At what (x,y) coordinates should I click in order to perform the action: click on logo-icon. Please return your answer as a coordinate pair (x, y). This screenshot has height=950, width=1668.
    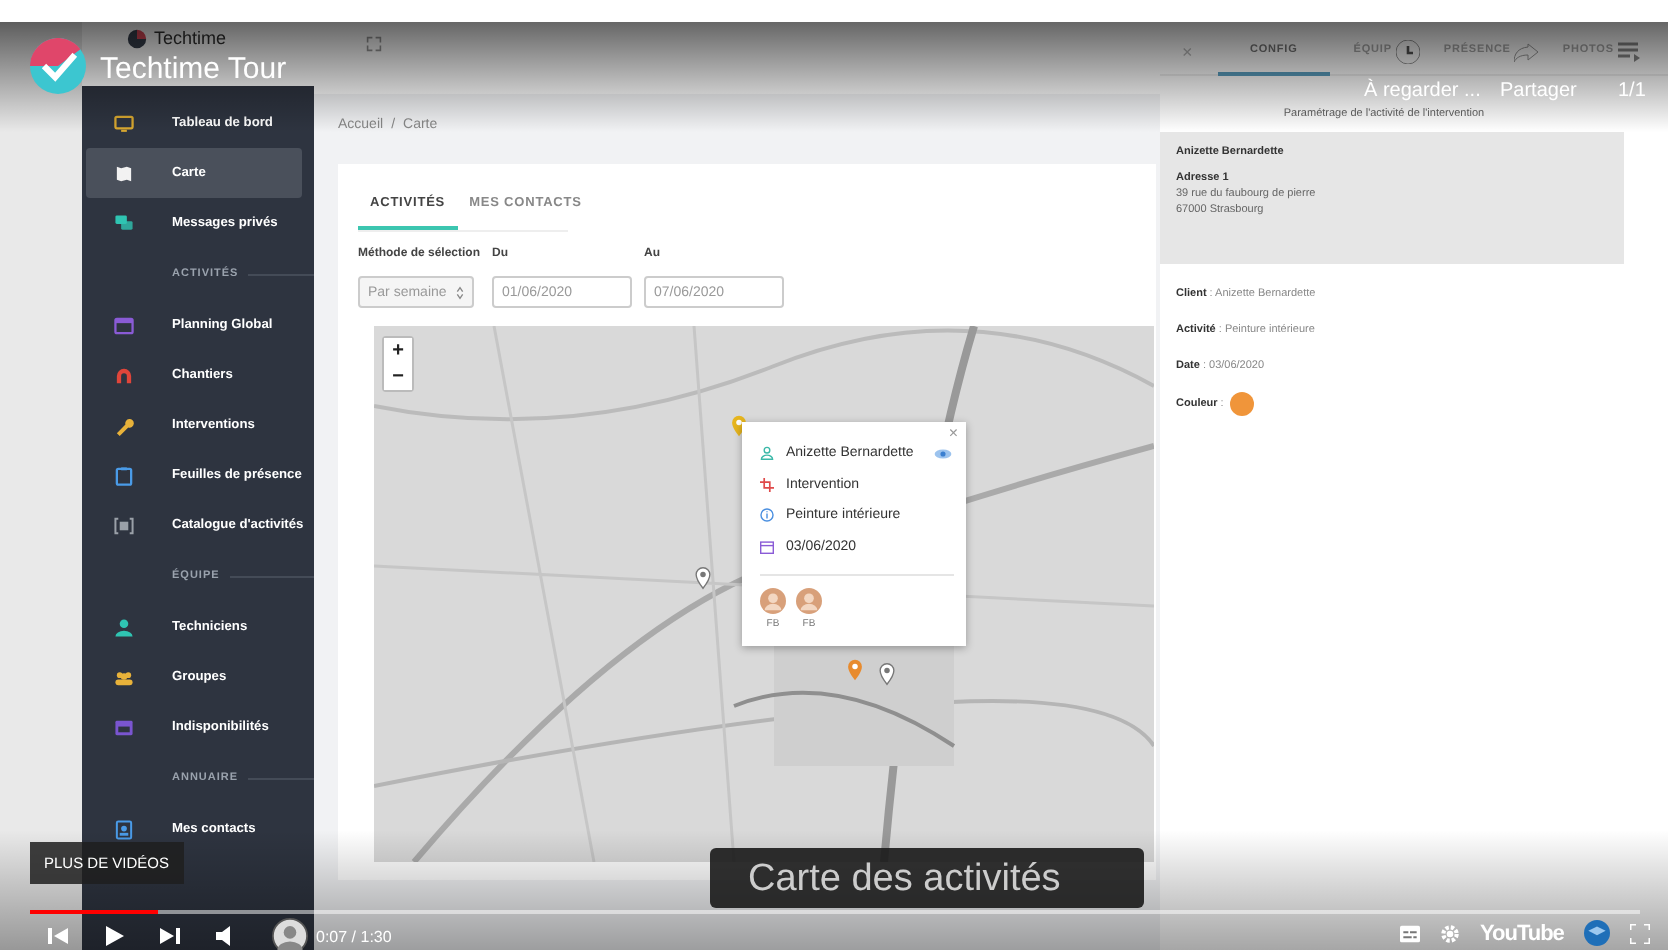
    Looking at the image, I should click on (137, 39).